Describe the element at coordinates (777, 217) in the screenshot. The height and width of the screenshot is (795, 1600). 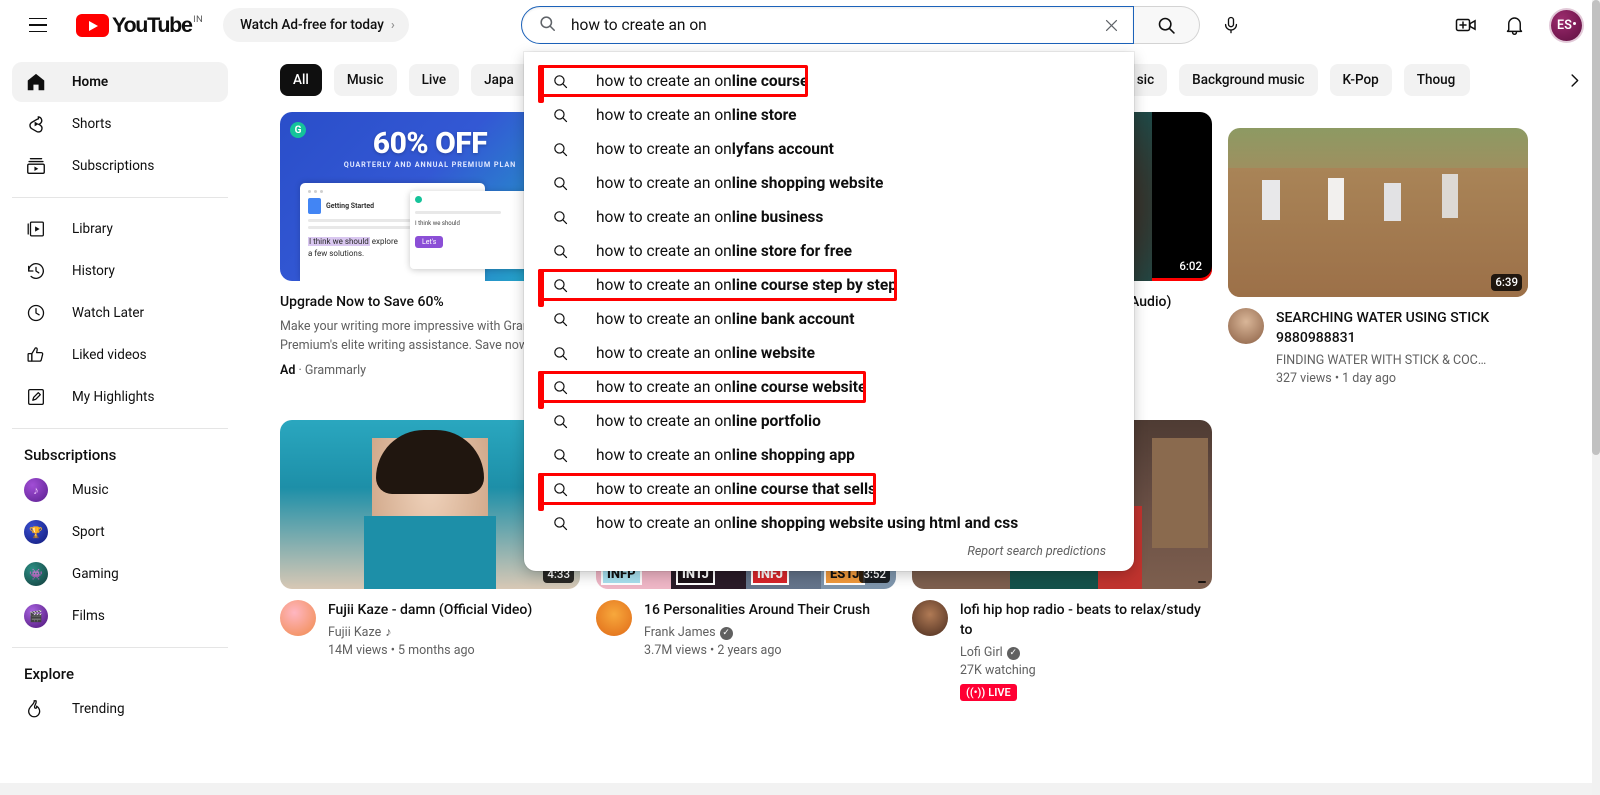
I see `search-suggestion-completion: line business` at that location.